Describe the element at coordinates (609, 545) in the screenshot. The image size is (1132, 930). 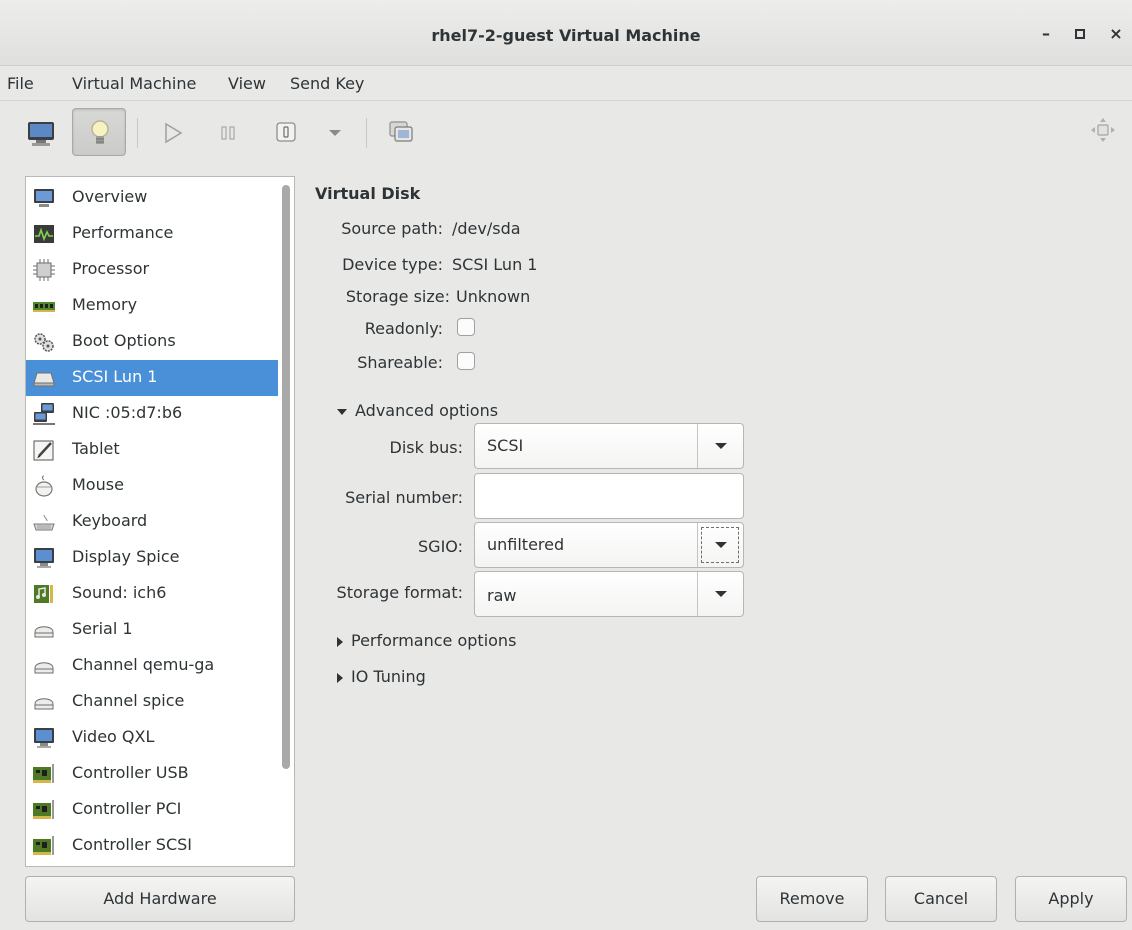
I see `sgio-combo: unfiltered` at that location.